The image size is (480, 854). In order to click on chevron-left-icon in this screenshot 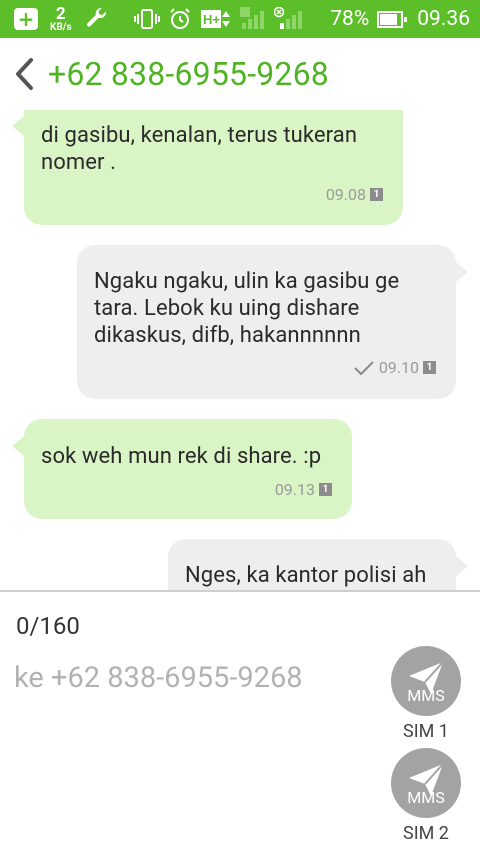, I will do `click(24, 74)`.